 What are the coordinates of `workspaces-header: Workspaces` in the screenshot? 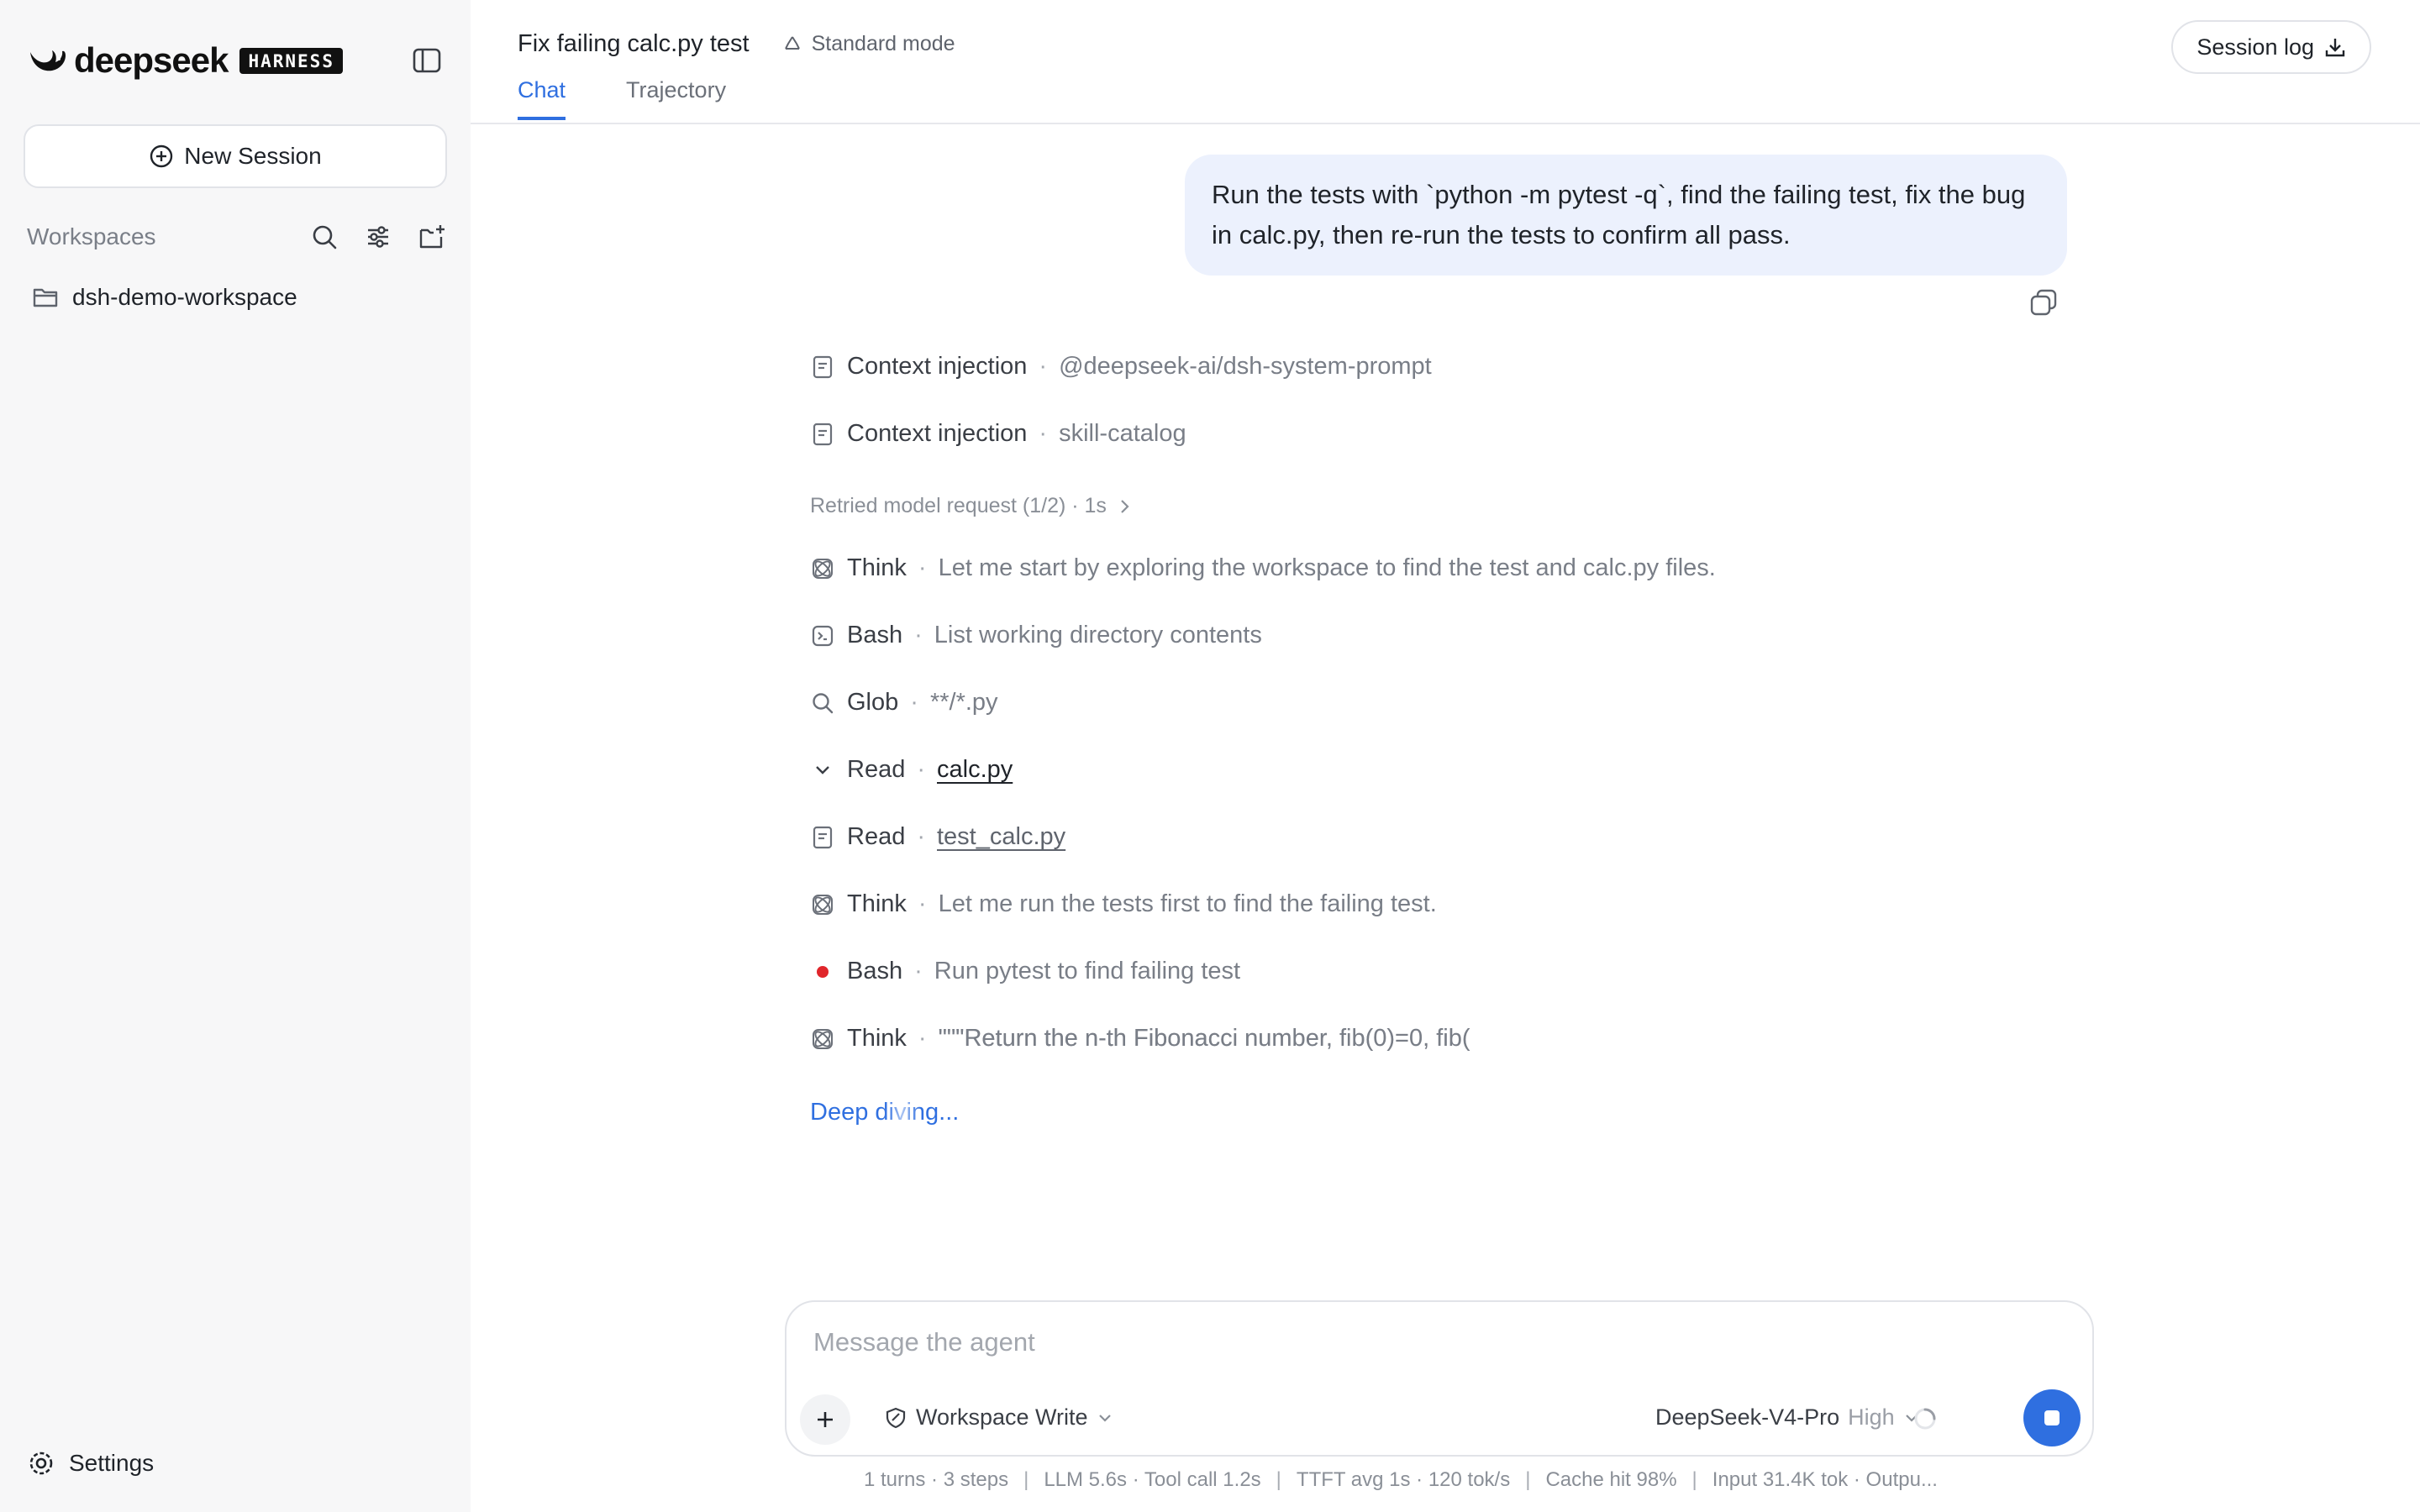 It's located at (237, 237).